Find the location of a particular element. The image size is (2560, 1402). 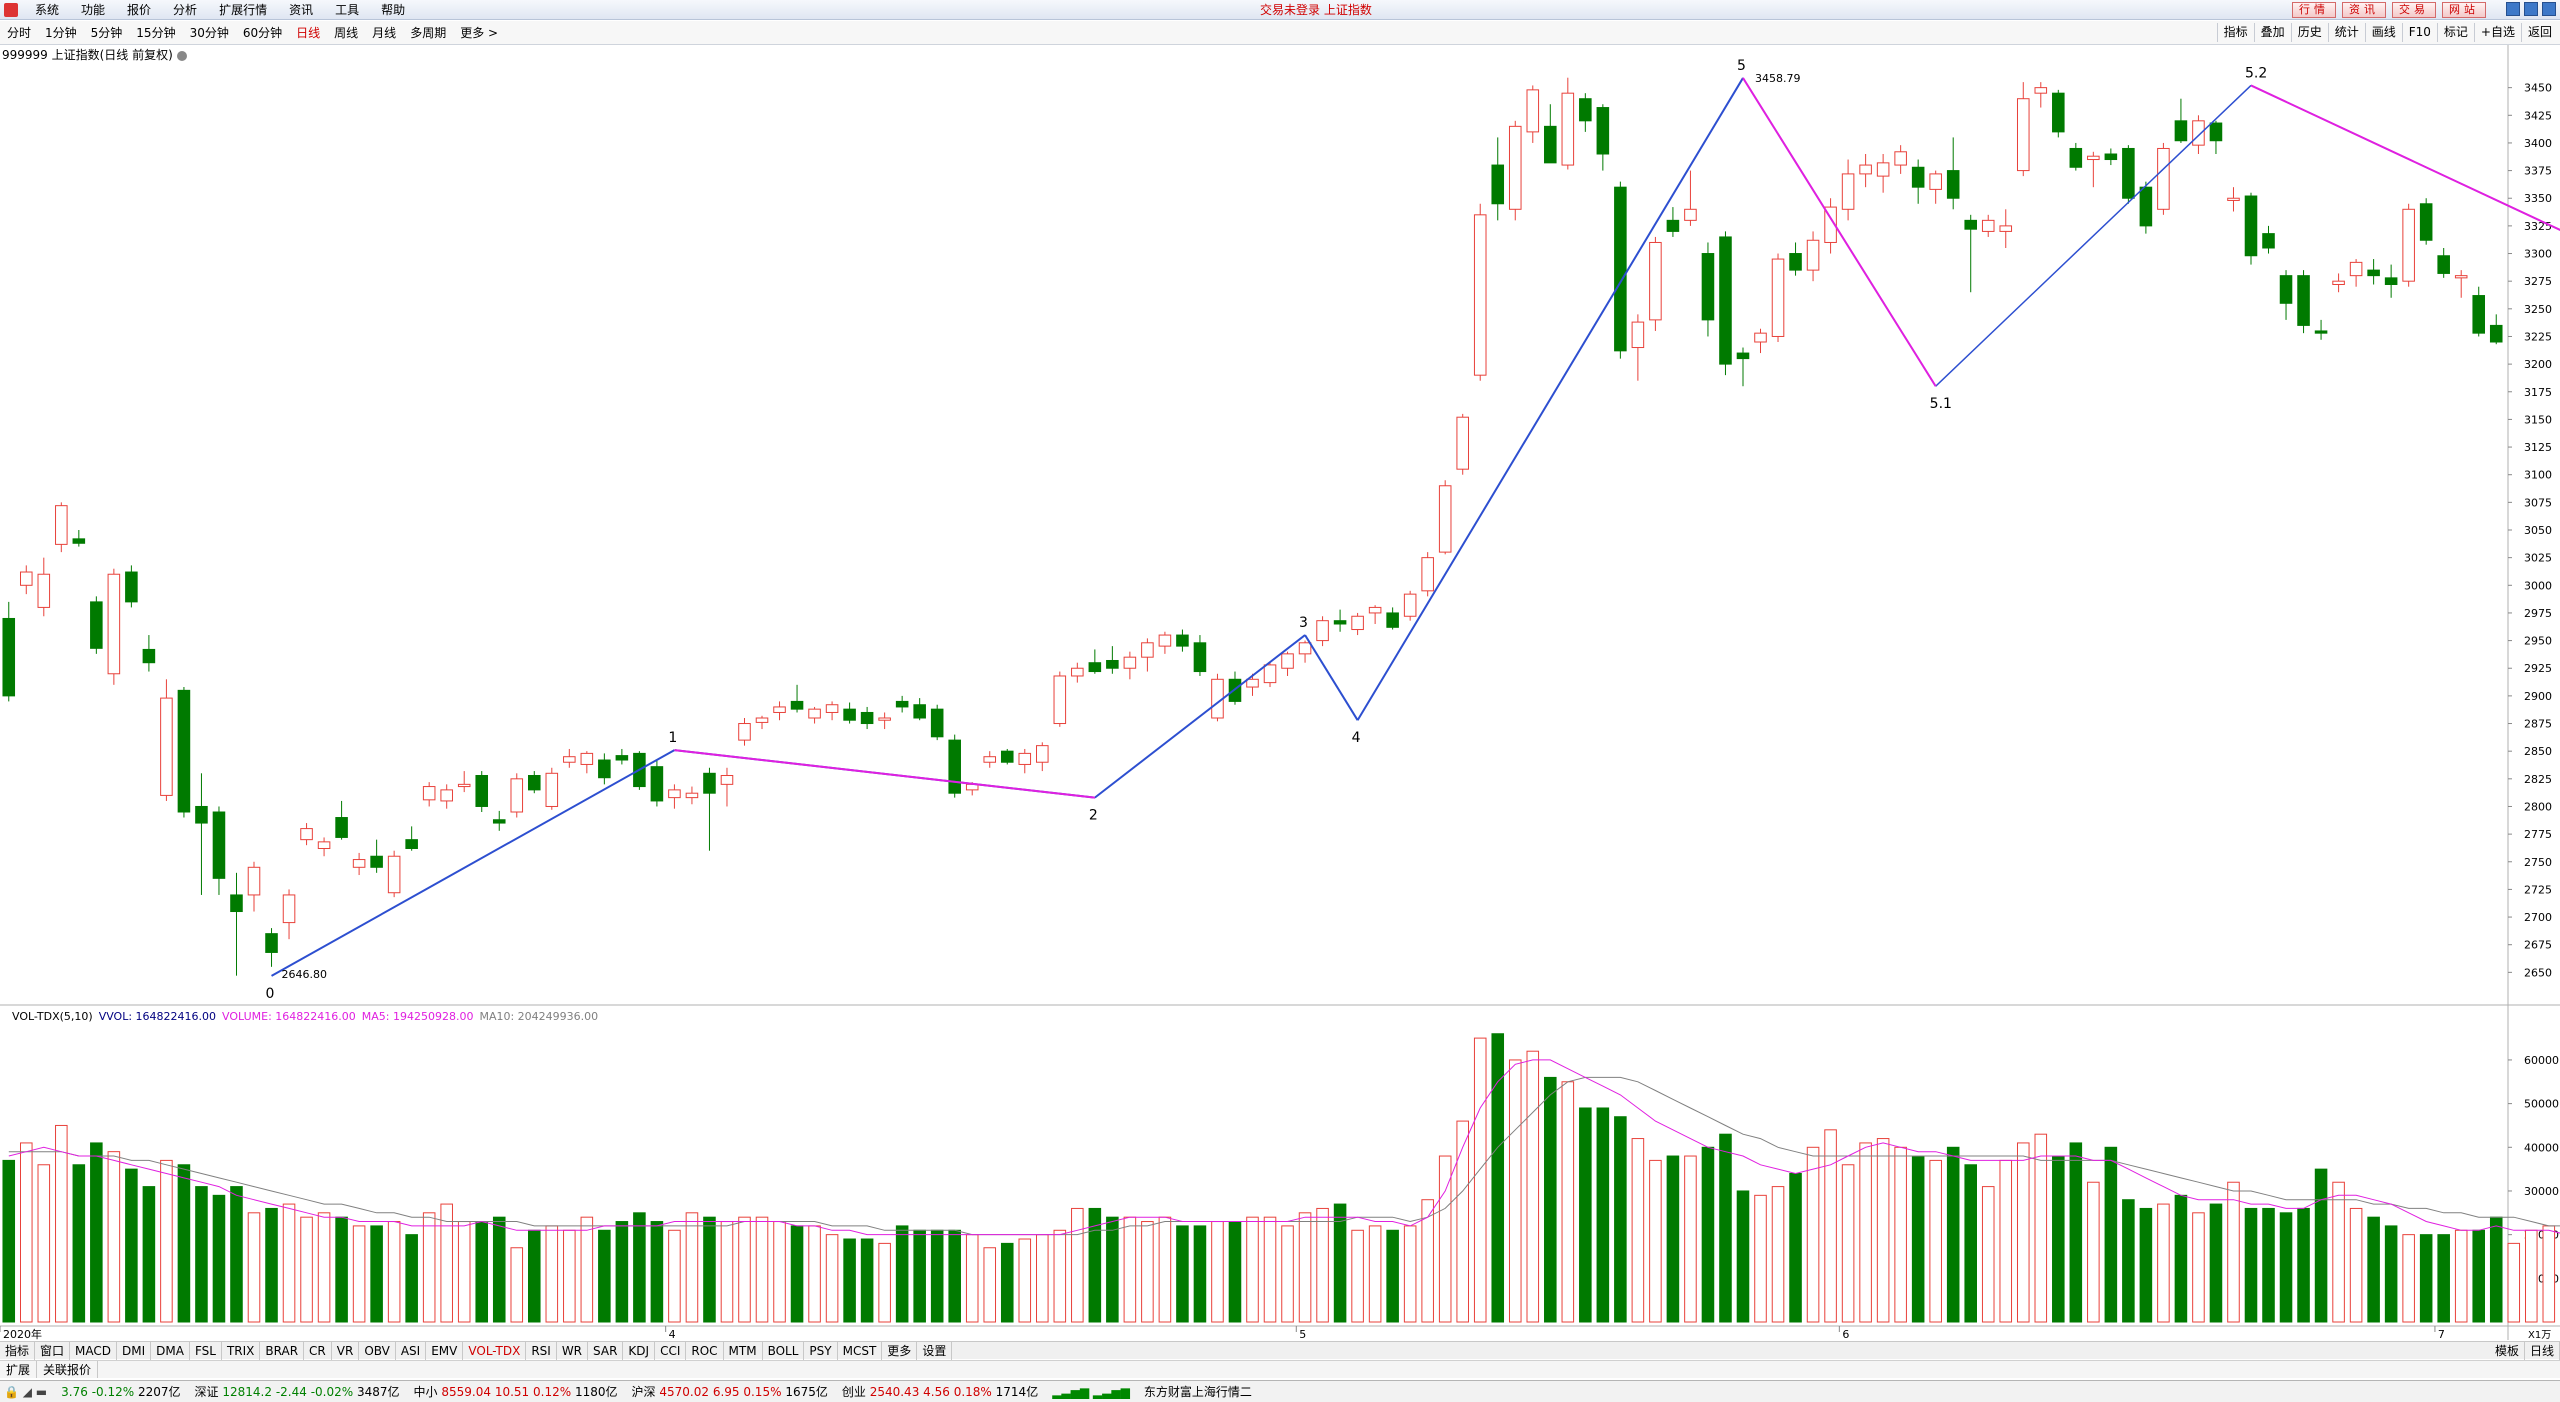

close-icon is located at coordinates (2549, 9).